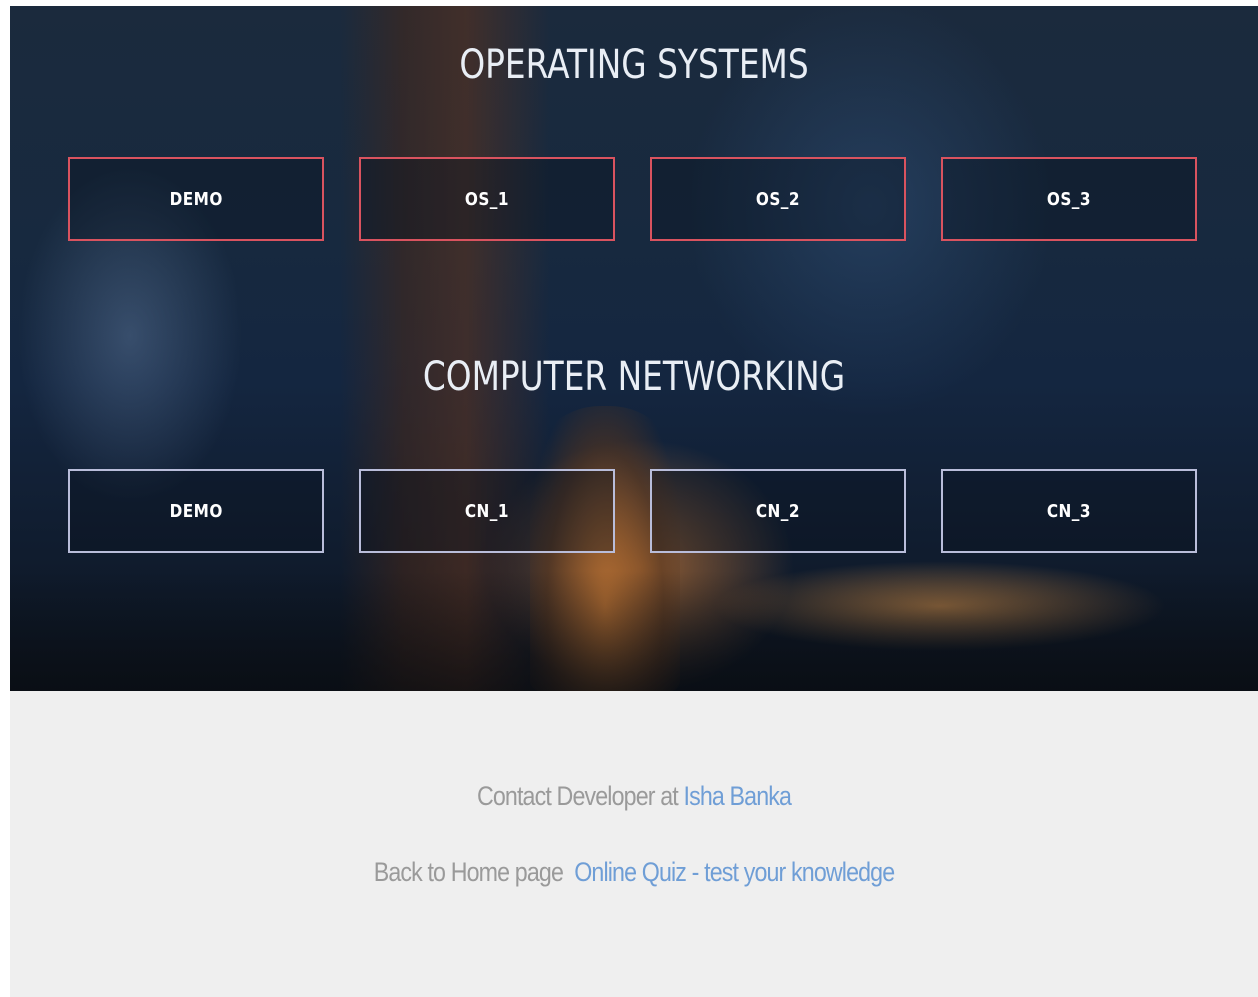  I want to click on cn-demo-button: DEMO, so click(196, 511).